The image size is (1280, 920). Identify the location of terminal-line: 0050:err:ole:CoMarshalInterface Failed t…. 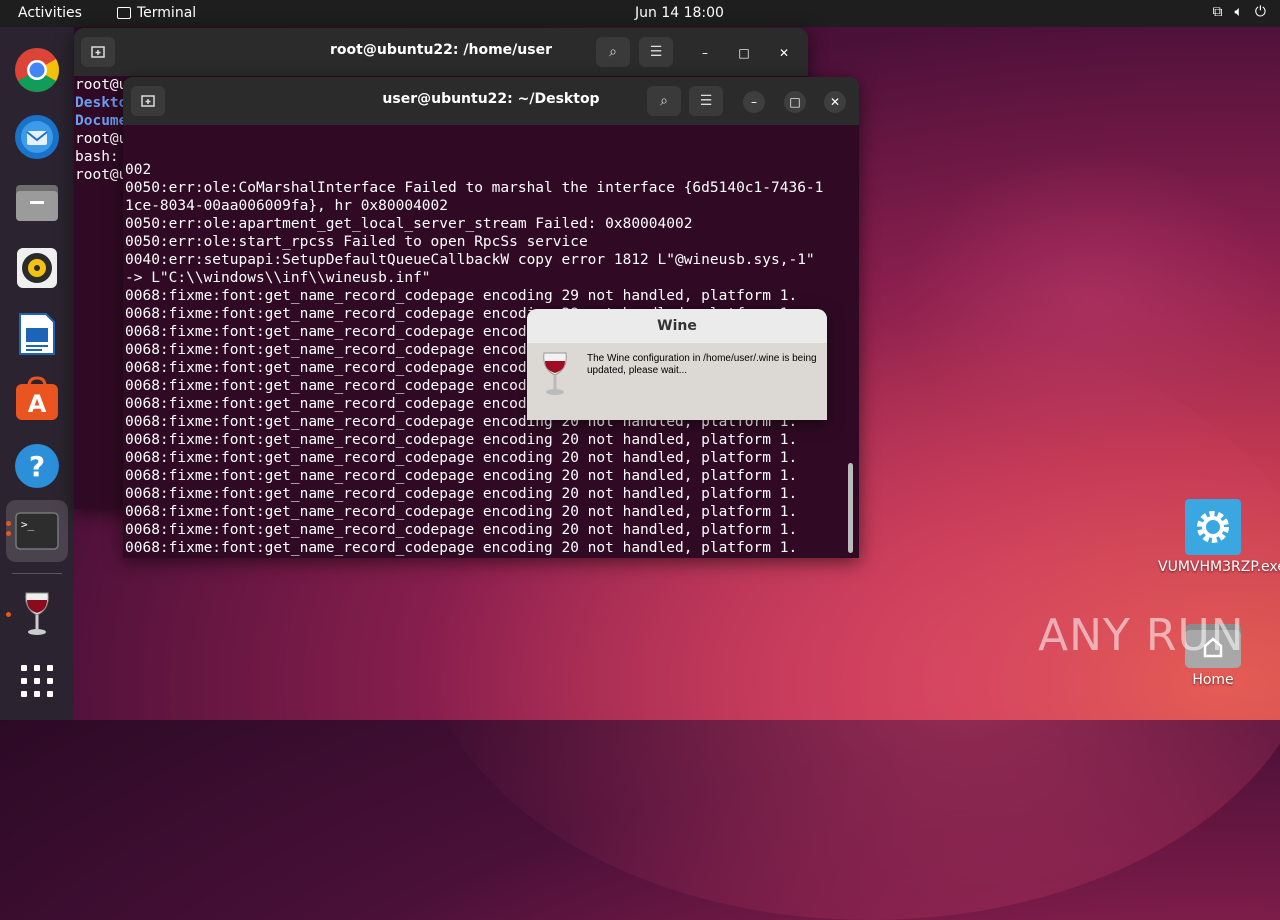
(474, 188).